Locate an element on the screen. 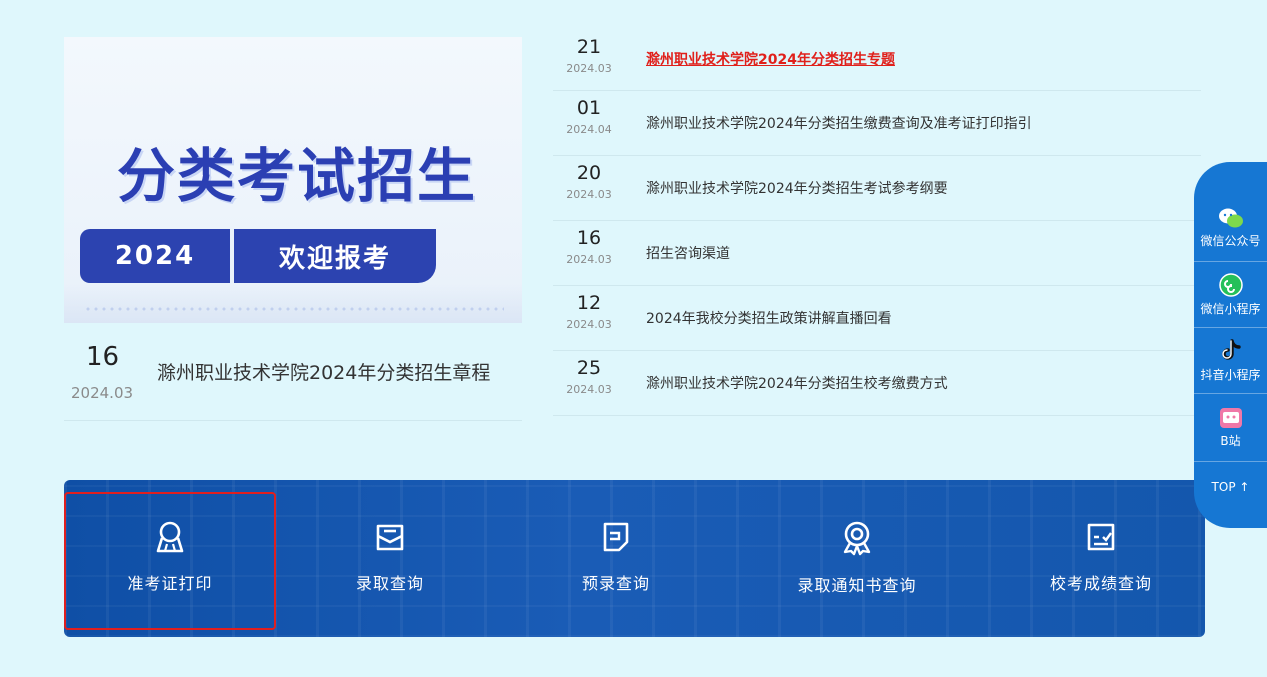  chart-icon is located at coordinates (1101, 537).